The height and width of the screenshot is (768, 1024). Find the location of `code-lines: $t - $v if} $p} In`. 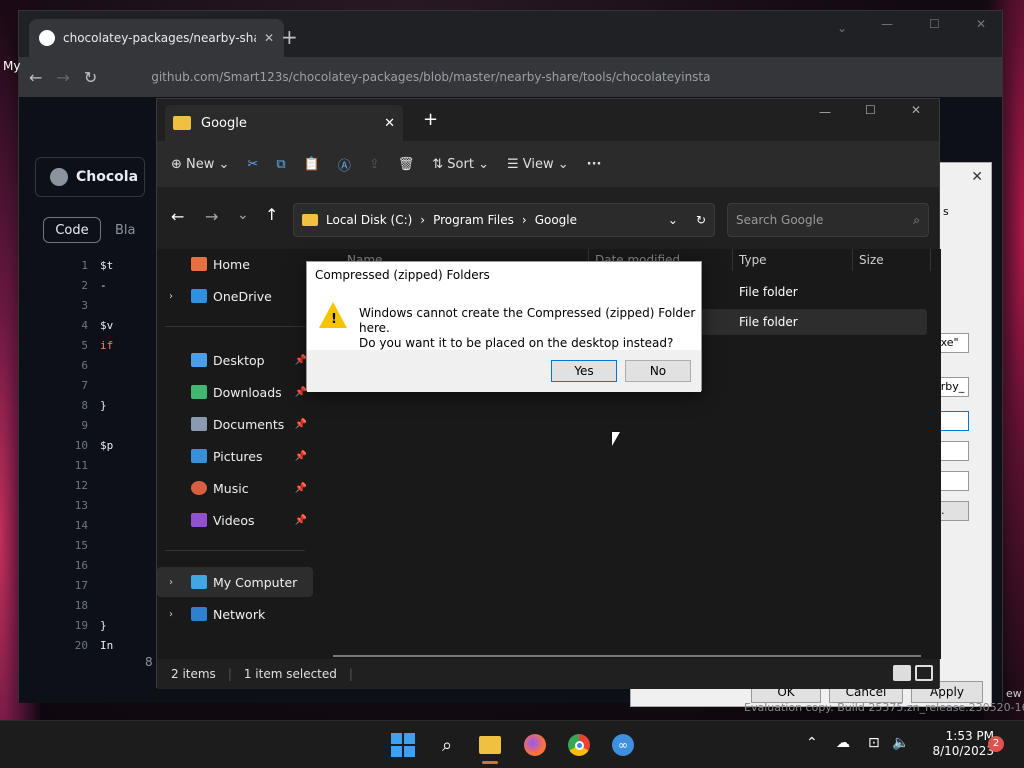

code-lines: $t - $v if} $p} In is located at coordinates (106, 460).